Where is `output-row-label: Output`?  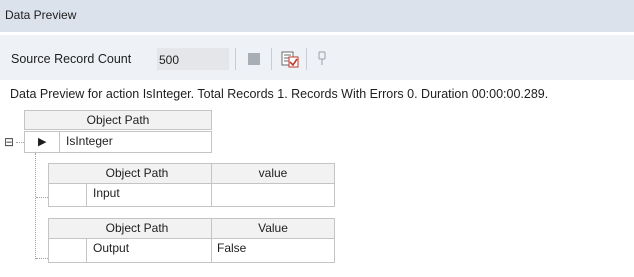 output-row-label: Output is located at coordinates (149, 250).